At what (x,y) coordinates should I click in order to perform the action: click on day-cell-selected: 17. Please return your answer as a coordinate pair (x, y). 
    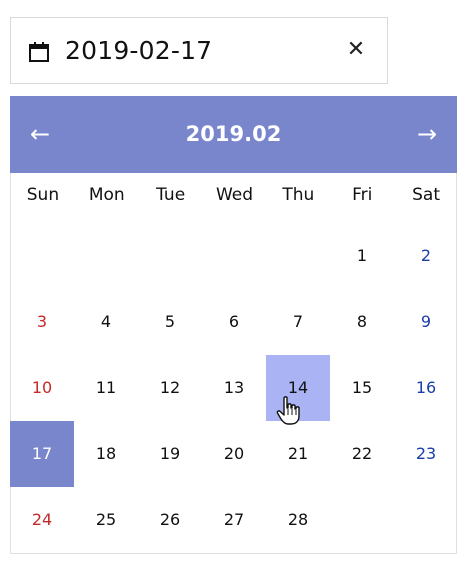
    Looking at the image, I should click on (42, 454).